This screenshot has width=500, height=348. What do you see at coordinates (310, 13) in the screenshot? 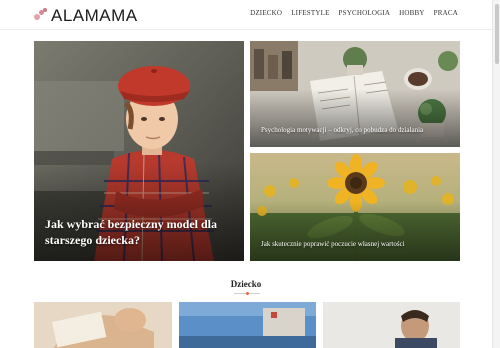
I see `nav-item-lifestyle: LIFESTYLE` at bounding box center [310, 13].